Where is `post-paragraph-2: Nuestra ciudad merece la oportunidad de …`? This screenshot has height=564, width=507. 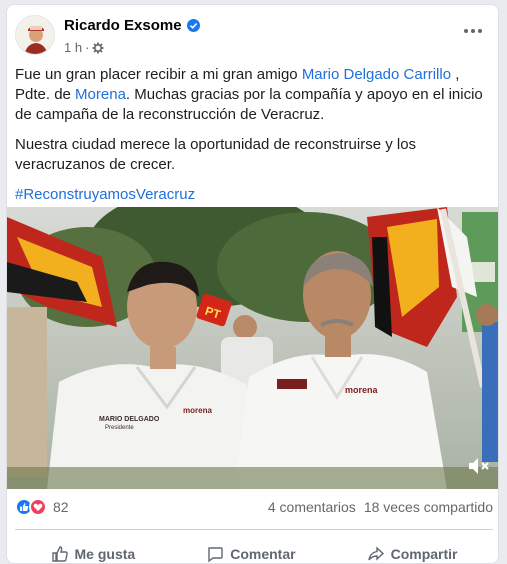 post-paragraph-2: Nuestra ciudad merece la oportunidad de … is located at coordinates (216, 154).